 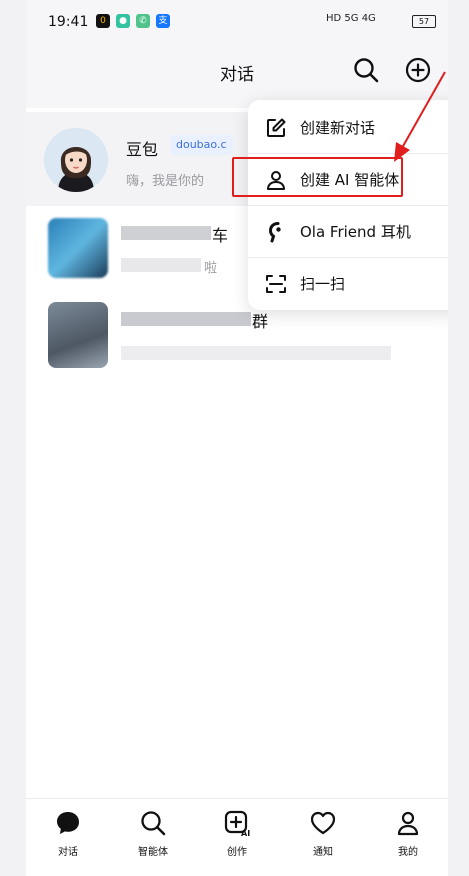 I want to click on alipay-icon: 支, so click(x=163, y=21).